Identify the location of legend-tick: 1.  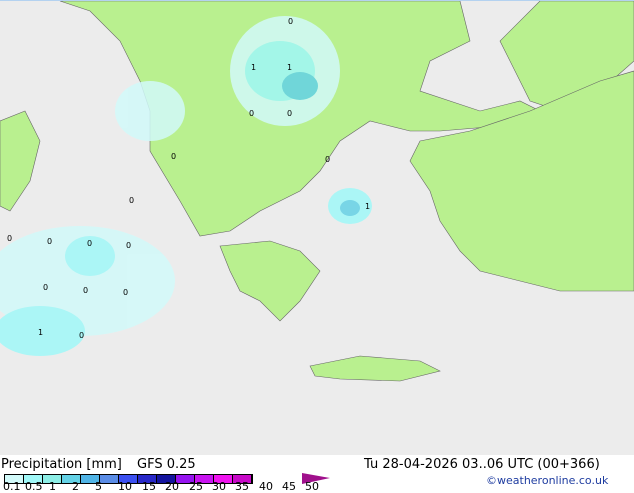
(52, 486).